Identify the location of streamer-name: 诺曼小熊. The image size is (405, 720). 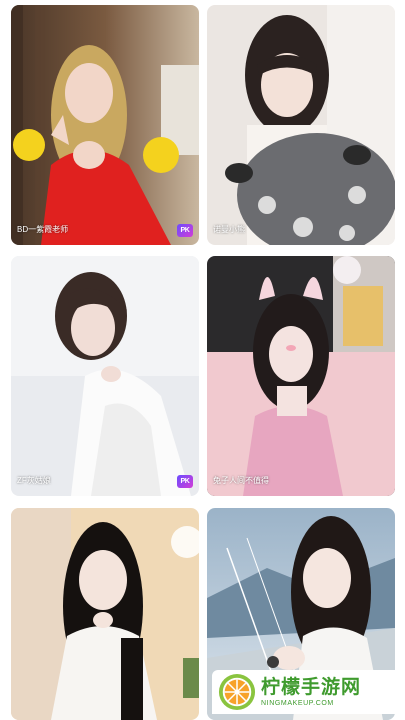
(229, 229).